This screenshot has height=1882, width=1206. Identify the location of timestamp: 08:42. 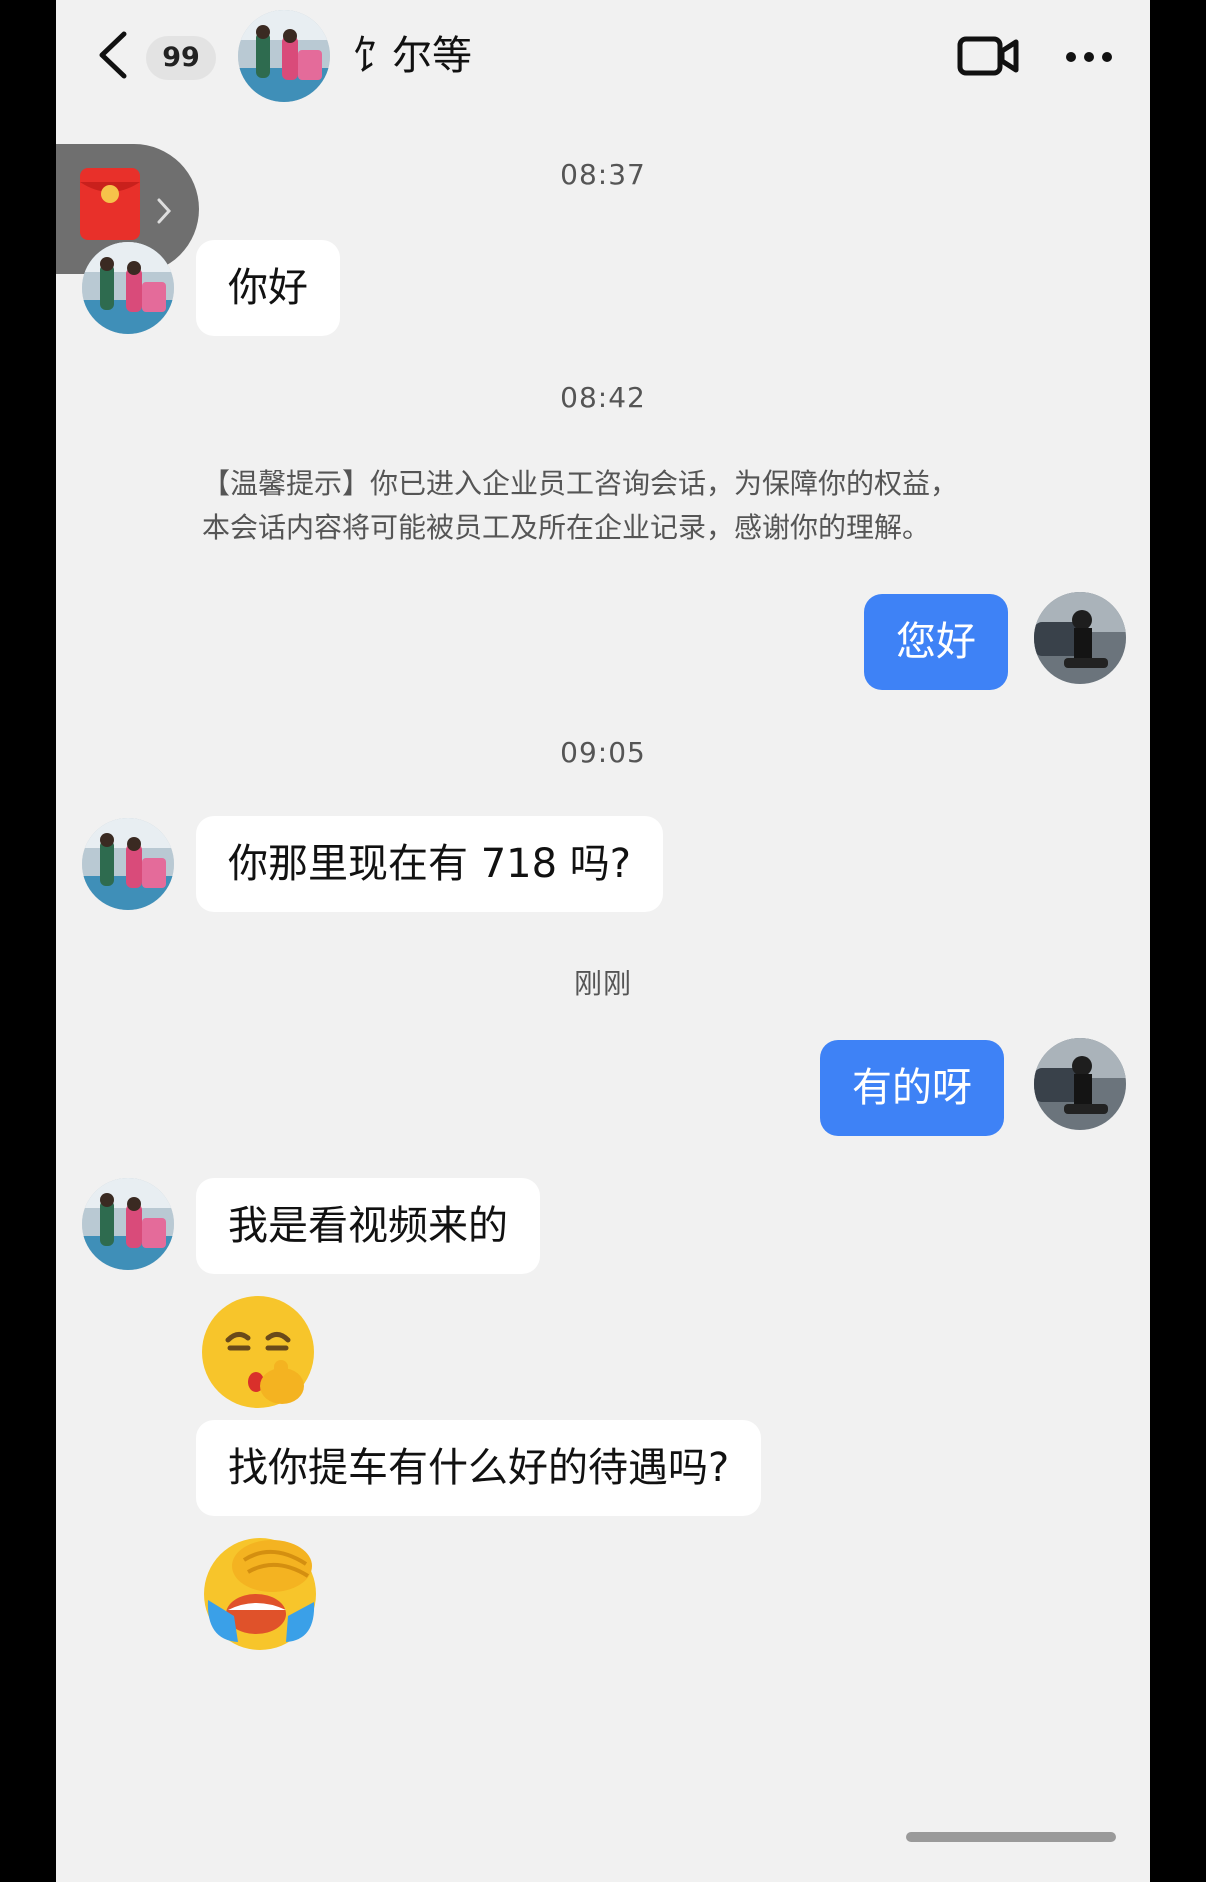
(603, 397).